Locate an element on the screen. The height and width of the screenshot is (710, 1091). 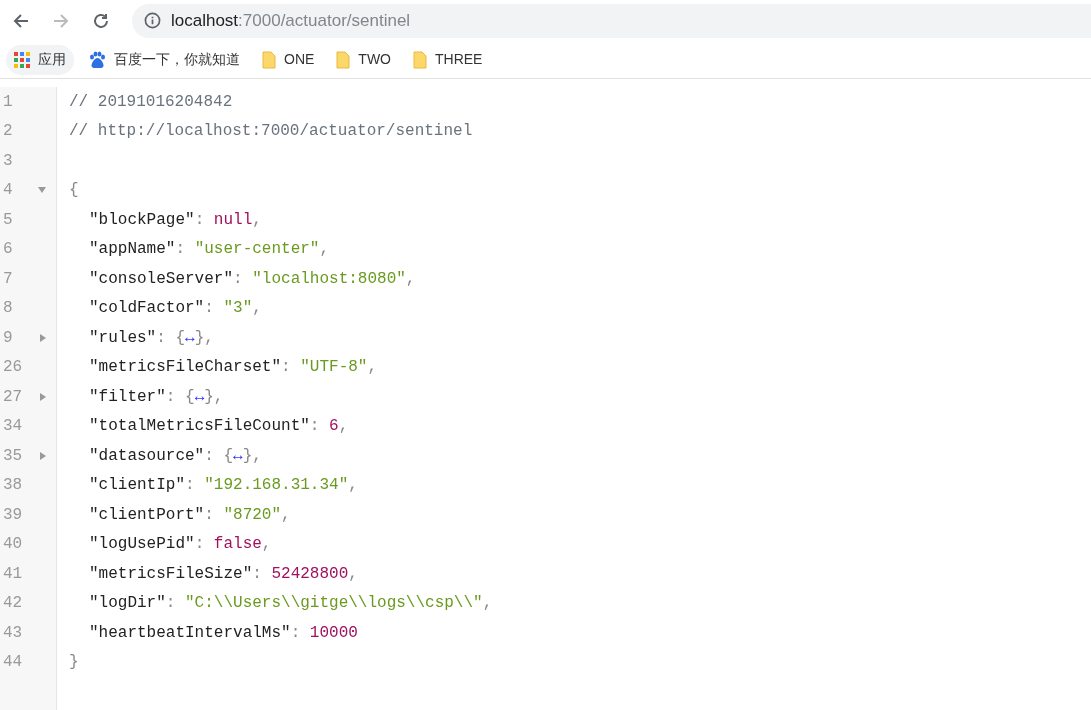
reload-icon is located at coordinates (101, 20).